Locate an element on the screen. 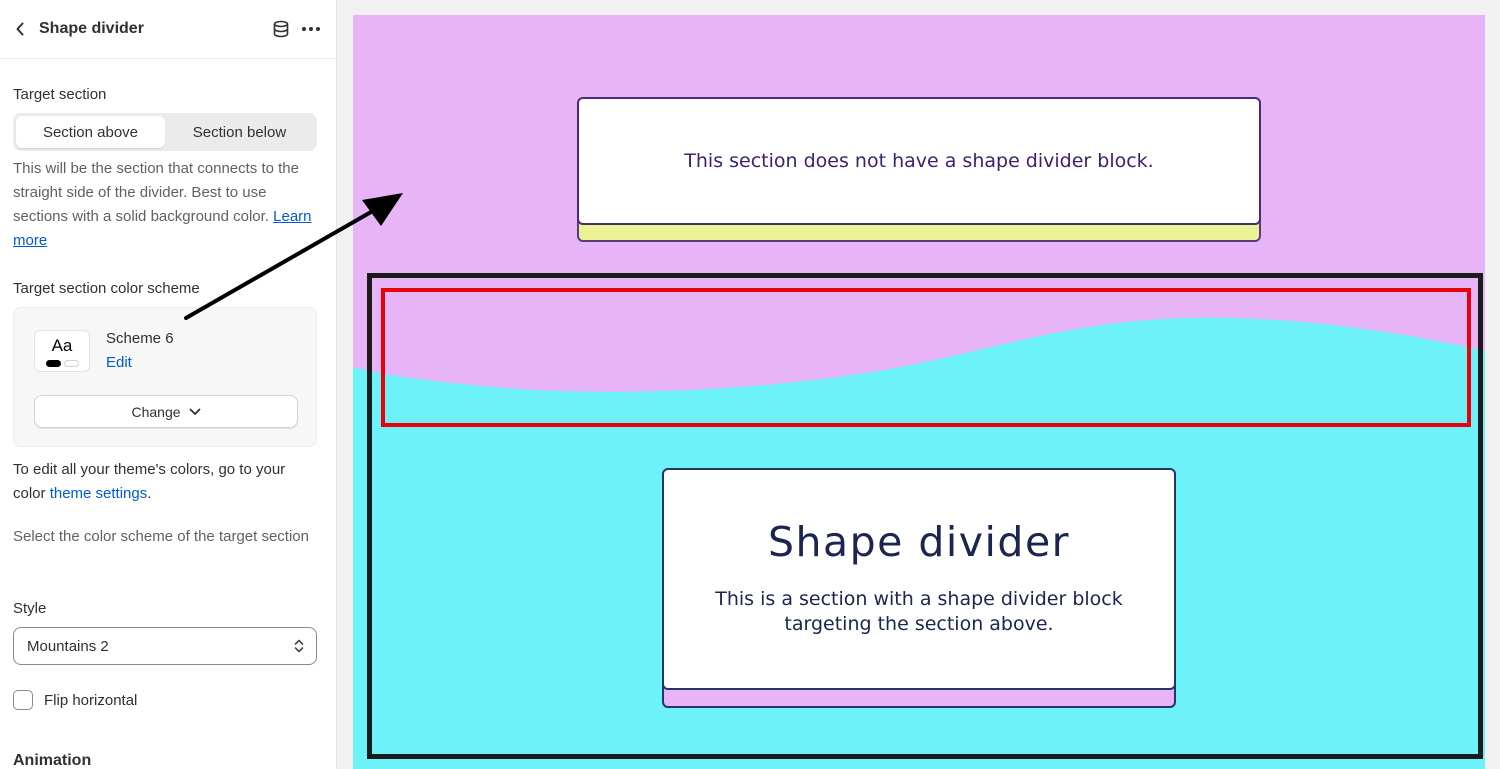 This screenshot has width=1500, height=769. scheme-name: Scheme 6 is located at coordinates (140, 338).